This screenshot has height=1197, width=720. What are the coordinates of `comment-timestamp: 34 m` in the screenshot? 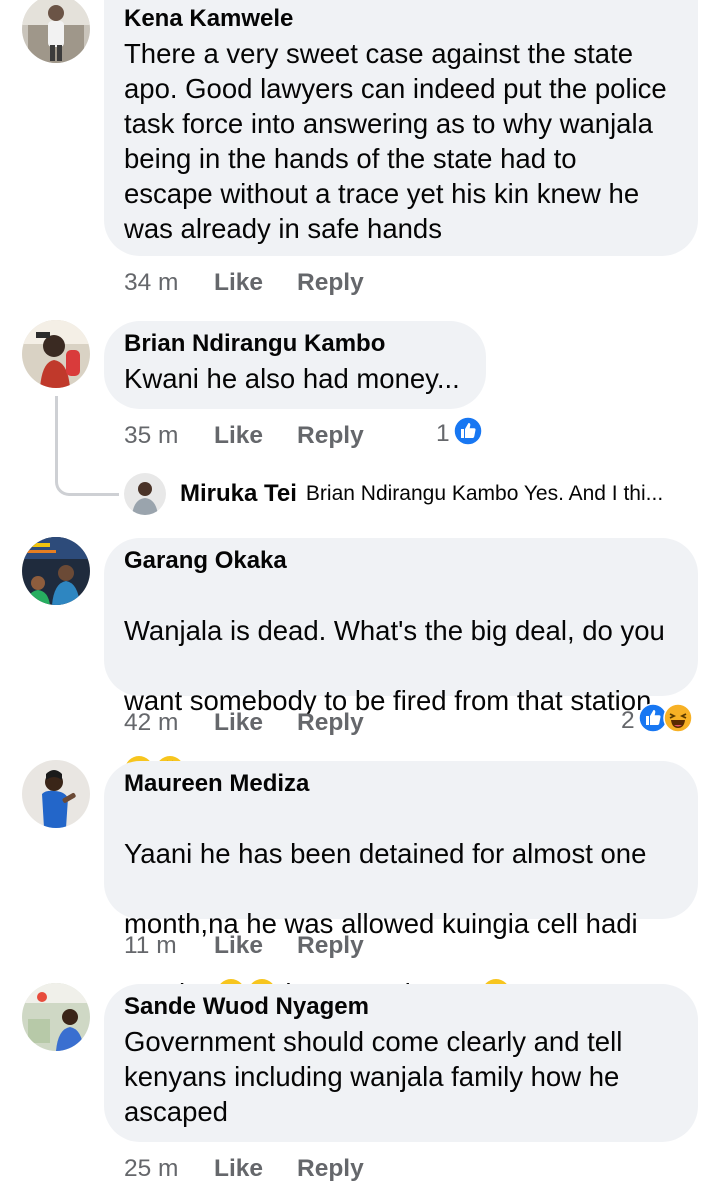 It's located at (169, 283).